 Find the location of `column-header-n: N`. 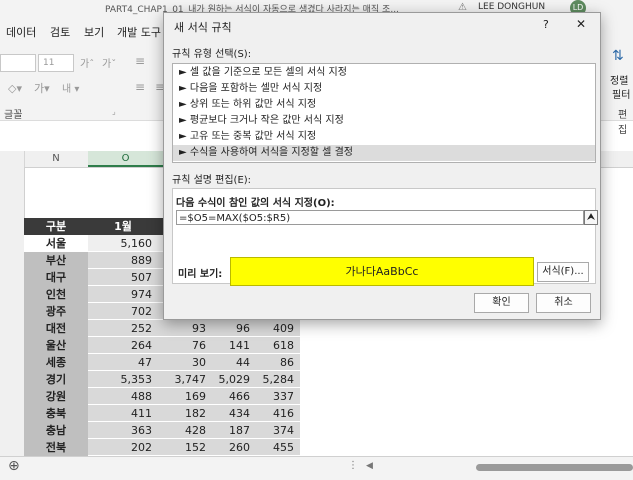

column-header-n: N is located at coordinates (56, 159).